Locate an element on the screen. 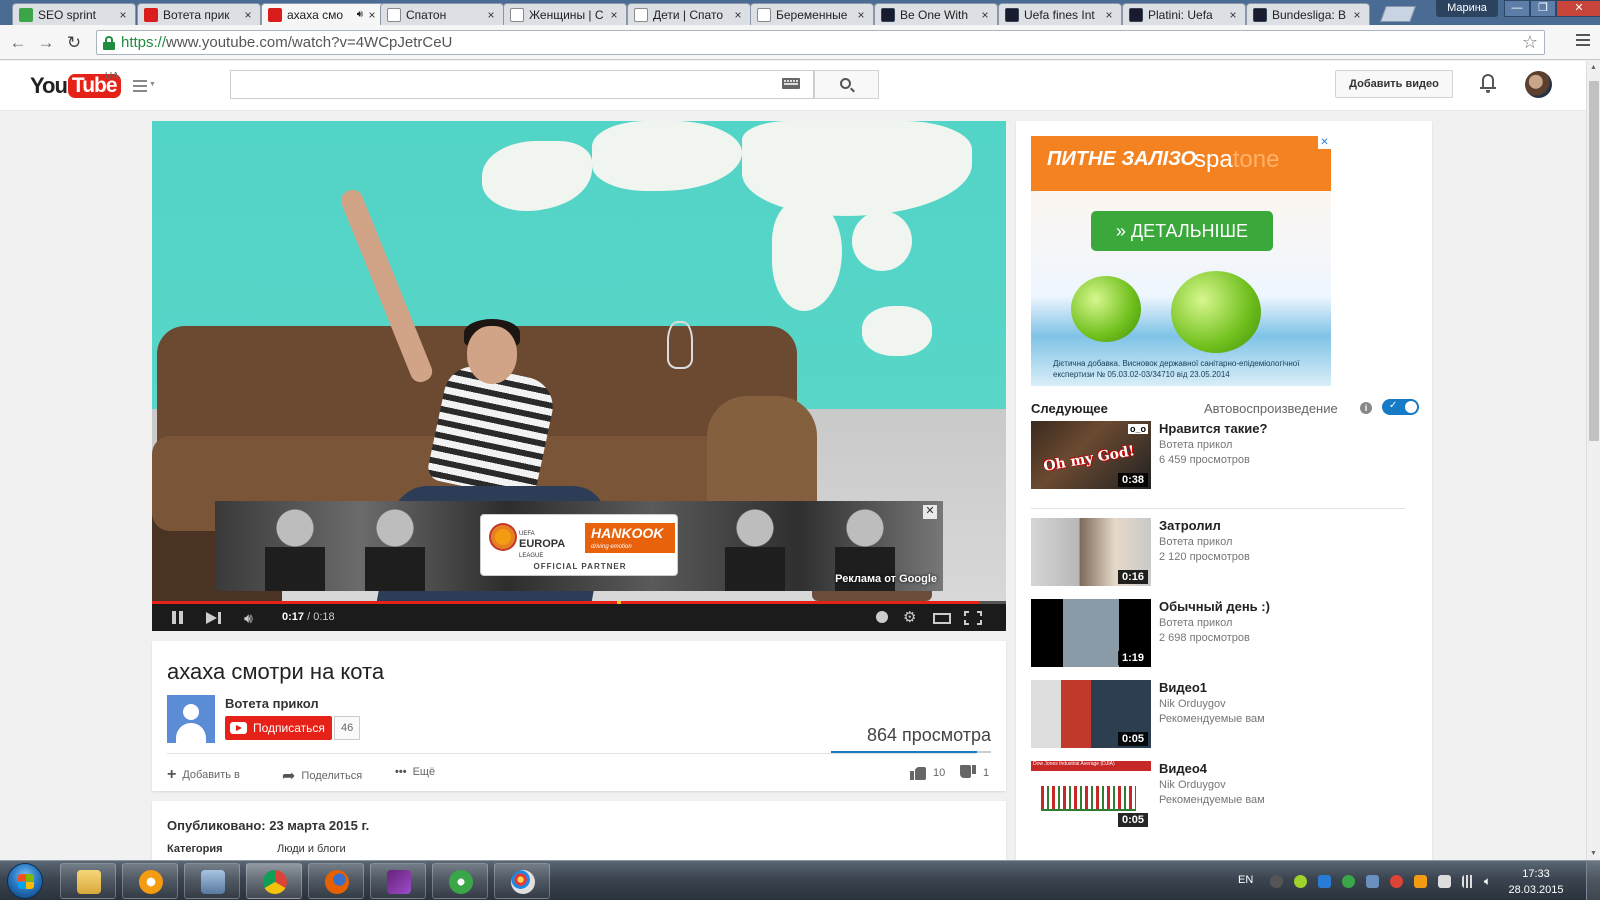 The image size is (1600, 900). show-desktop-button is located at coordinates (1593, 880).